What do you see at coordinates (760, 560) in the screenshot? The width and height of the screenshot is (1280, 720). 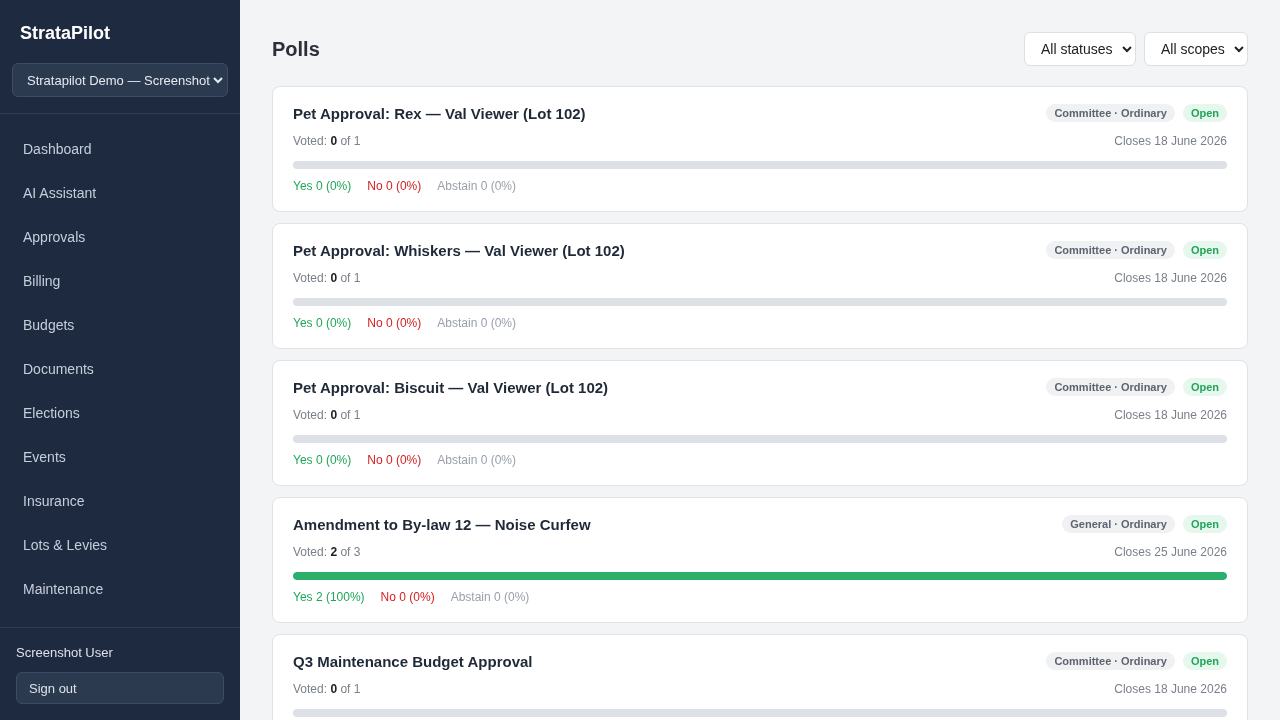 I see `poll-card: Amendment to By-law 12 — Noise Curfew General · Ordinary Open Voted: 2 of 3 Closes 25 June 2026 Yes 2 (100%) No 0 (0%) Abstain 0 (0%)` at bounding box center [760, 560].